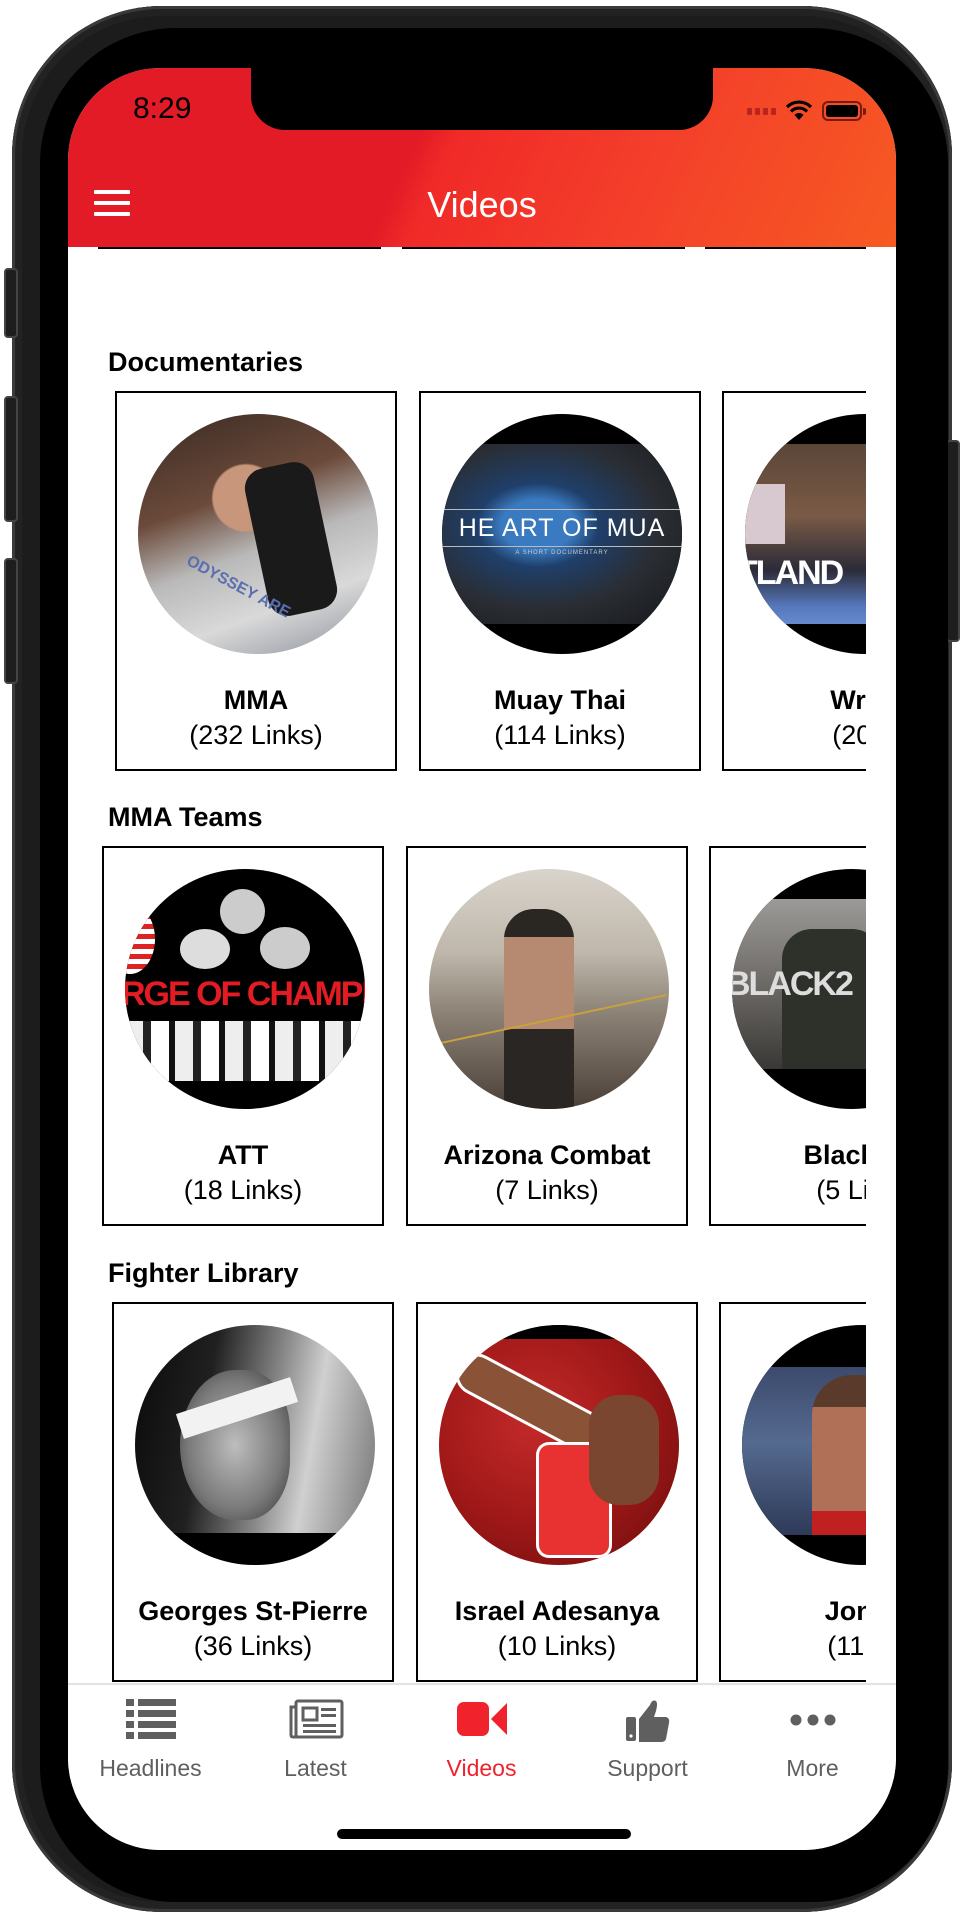  I want to click on card-link-count: (20 L, so click(849, 735).